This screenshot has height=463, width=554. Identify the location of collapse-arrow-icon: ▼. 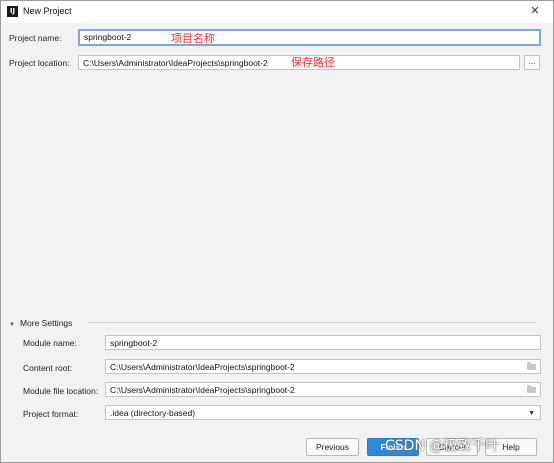
(12, 325).